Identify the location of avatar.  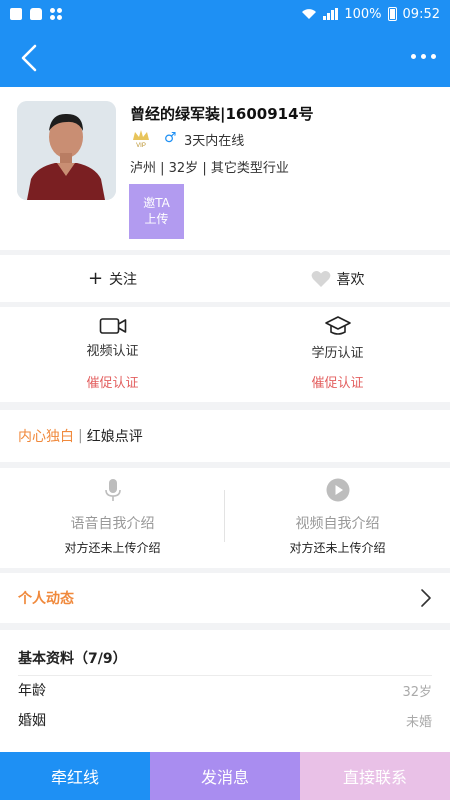
(66, 150).